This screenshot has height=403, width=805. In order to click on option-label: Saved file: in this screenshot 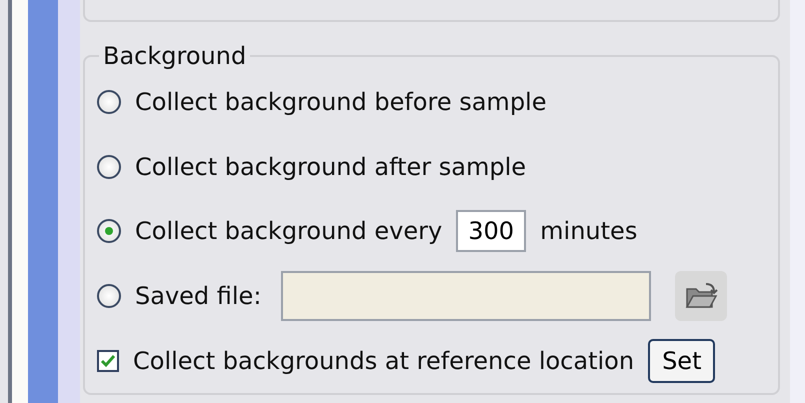, I will do `click(198, 296)`.